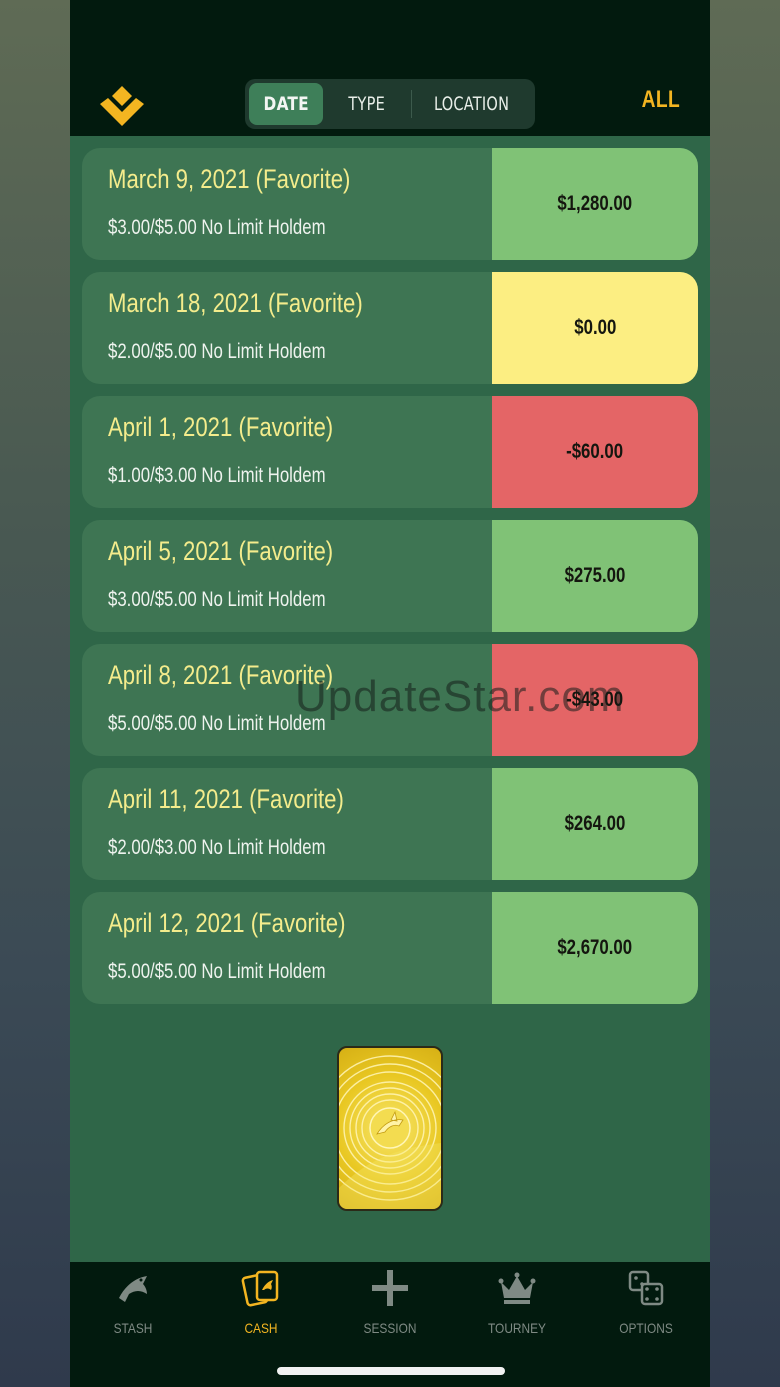 Image resolution: width=780 pixels, height=1387 pixels. What do you see at coordinates (227, 923) in the screenshot?
I see `session-date: April 12, 2021 (Favorite)` at bounding box center [227, 923].